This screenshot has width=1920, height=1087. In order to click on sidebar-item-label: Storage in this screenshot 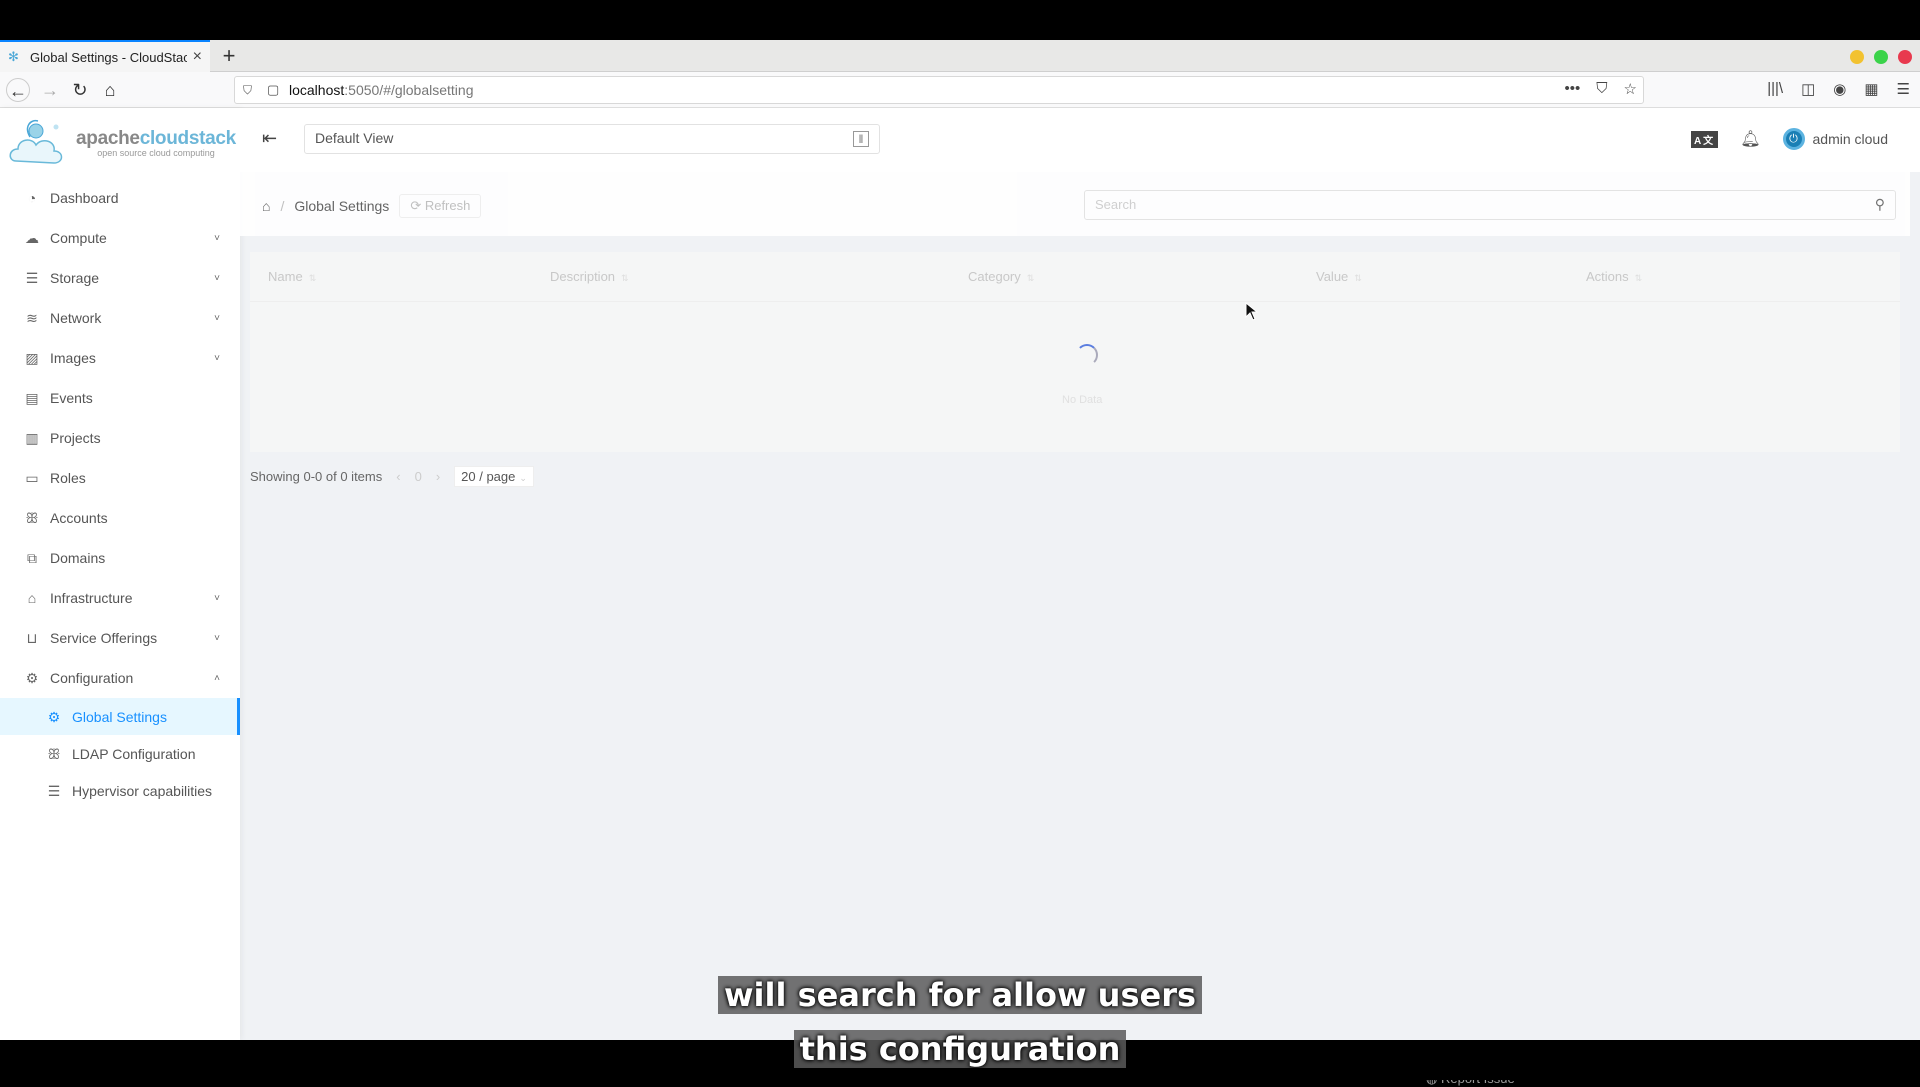, I will do `click(75, 278)`.